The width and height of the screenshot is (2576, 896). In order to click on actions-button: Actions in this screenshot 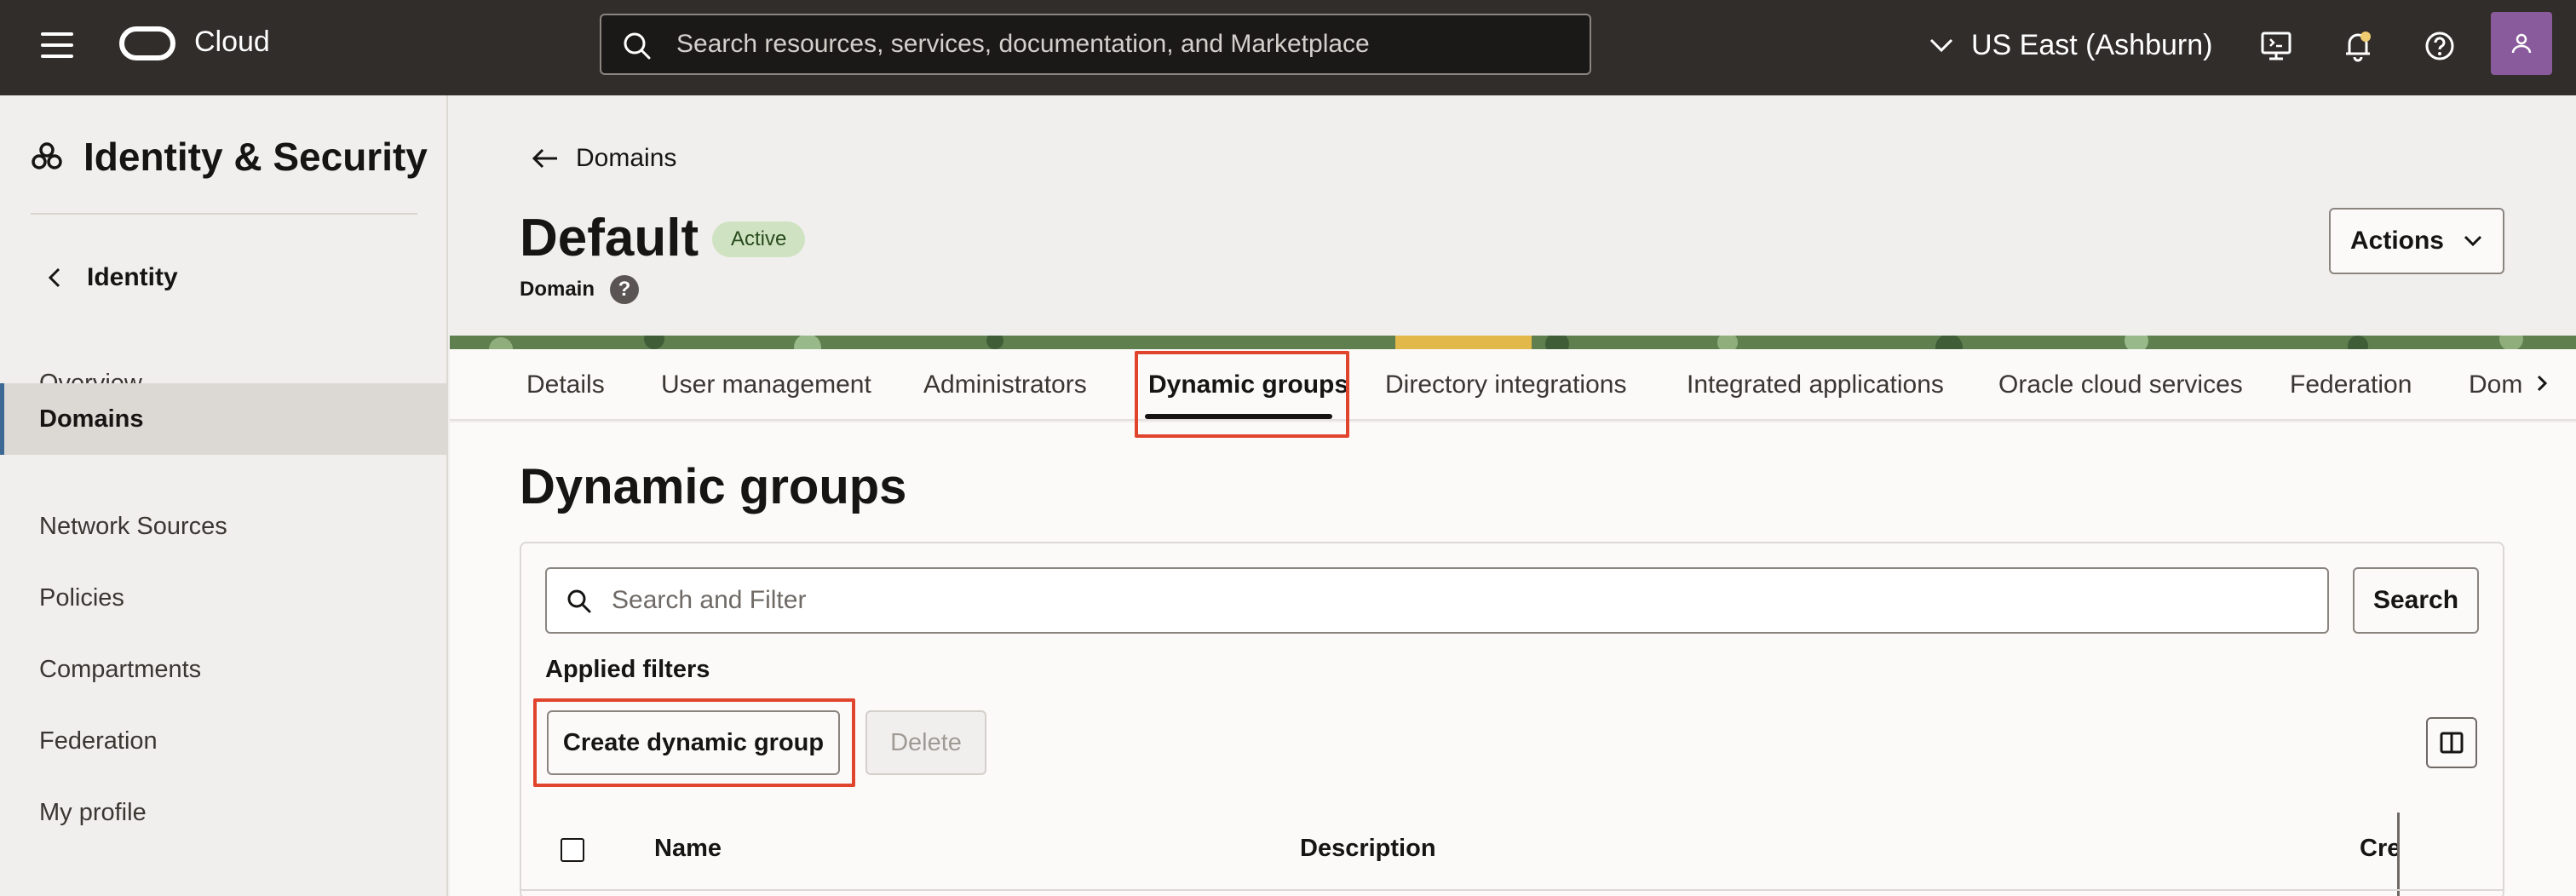, I will do `click(2416, 241)`.